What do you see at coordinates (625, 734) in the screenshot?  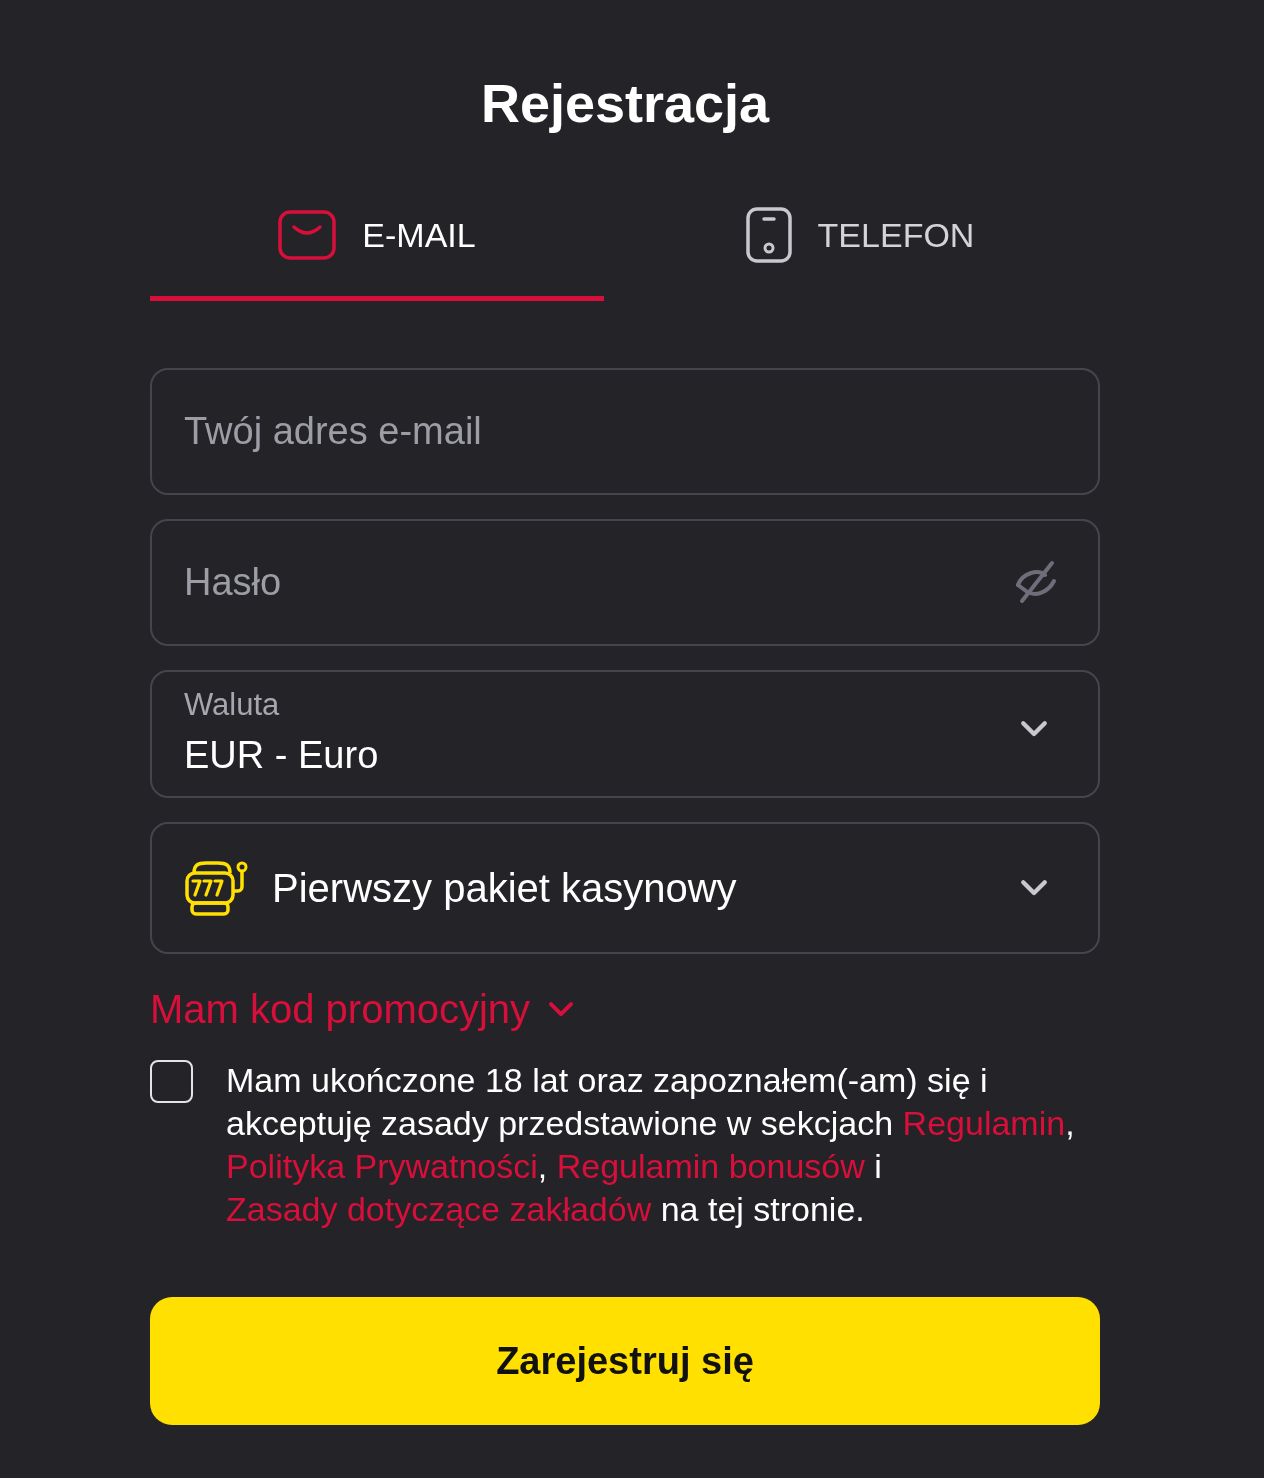 I see `currency-select: Waluta EUR - Euro` at bounding box center [625, 734].